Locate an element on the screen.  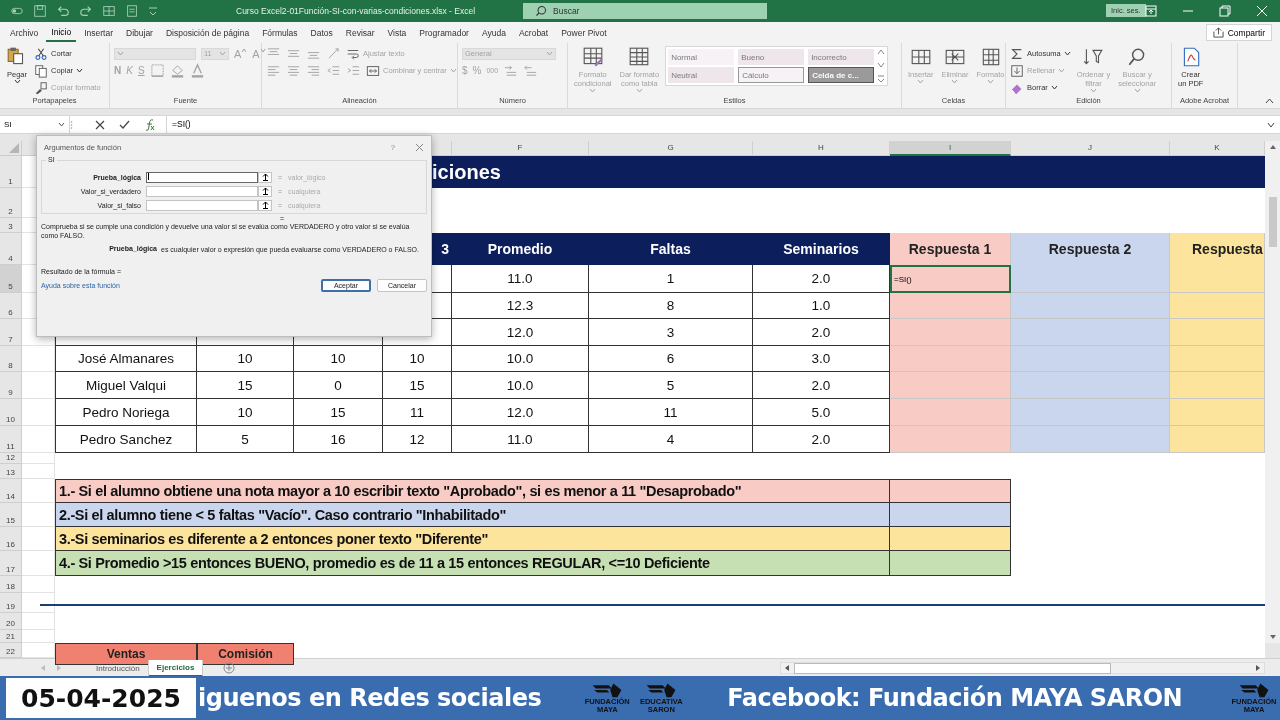
row-header: 3 is located at coordinates (11, 225).